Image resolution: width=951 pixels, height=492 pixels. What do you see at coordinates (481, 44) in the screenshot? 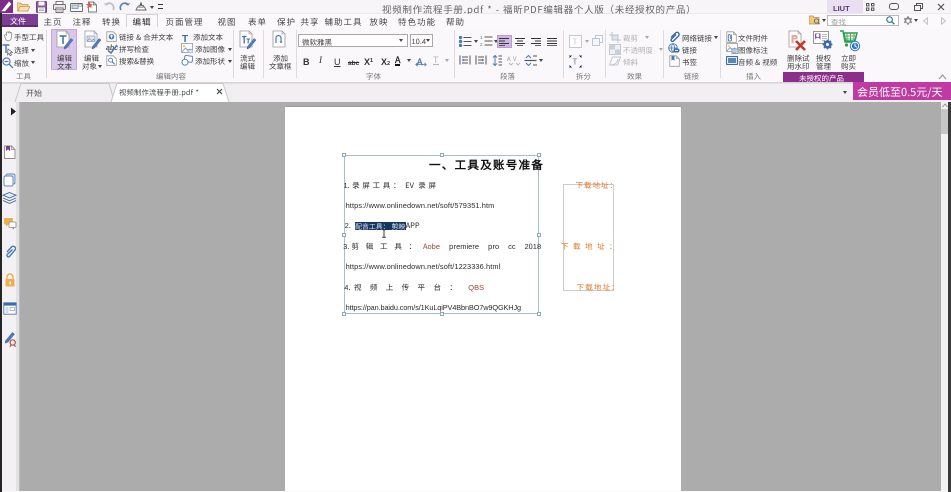
I see `svg-text: 2` at bounding box center [481, 44].